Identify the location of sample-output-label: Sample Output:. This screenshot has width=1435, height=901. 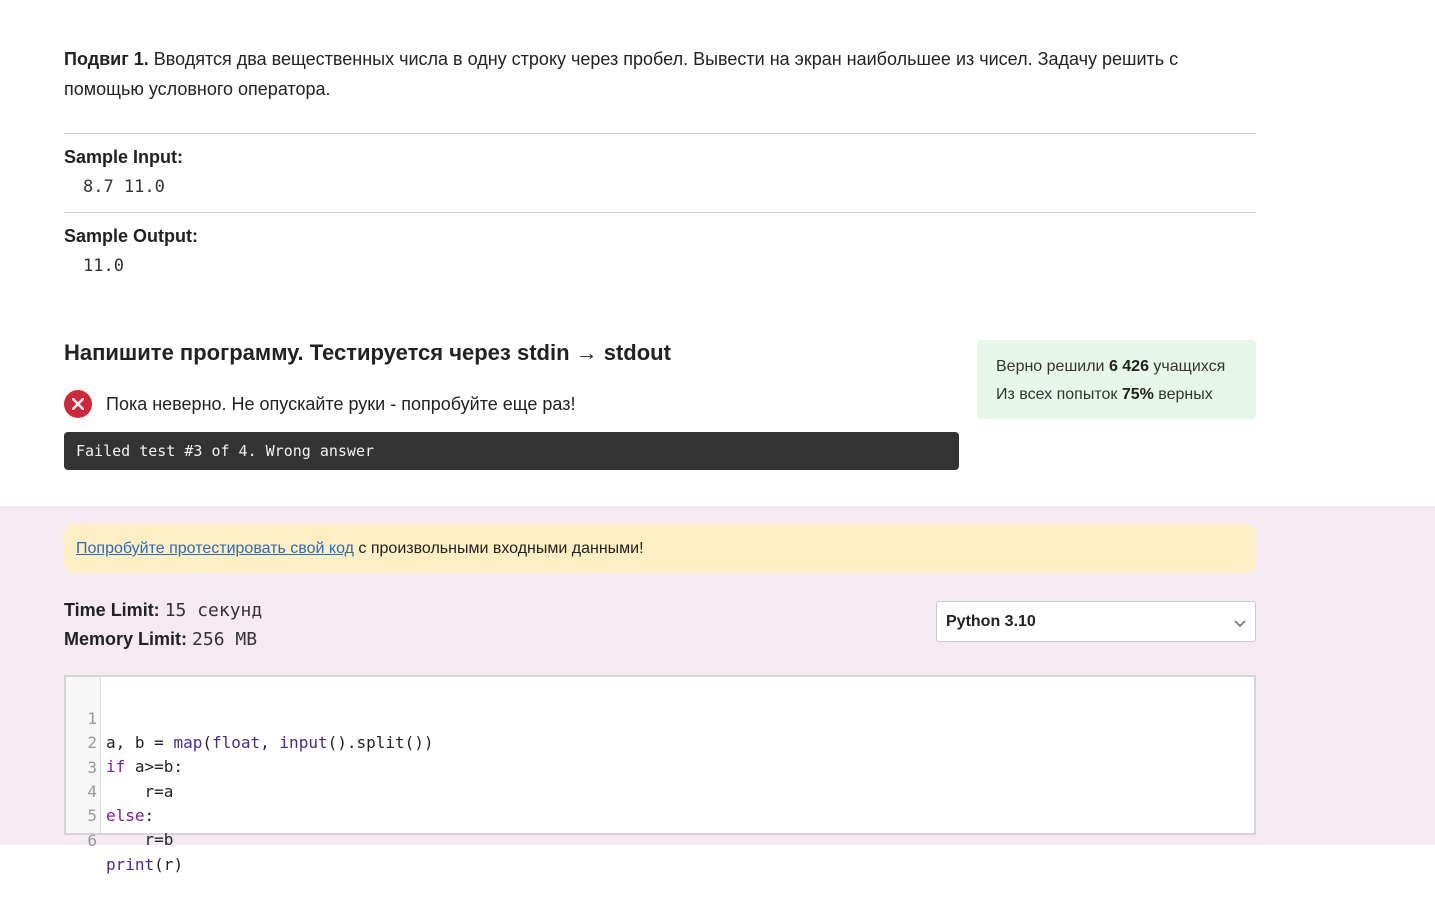
(131, 236).